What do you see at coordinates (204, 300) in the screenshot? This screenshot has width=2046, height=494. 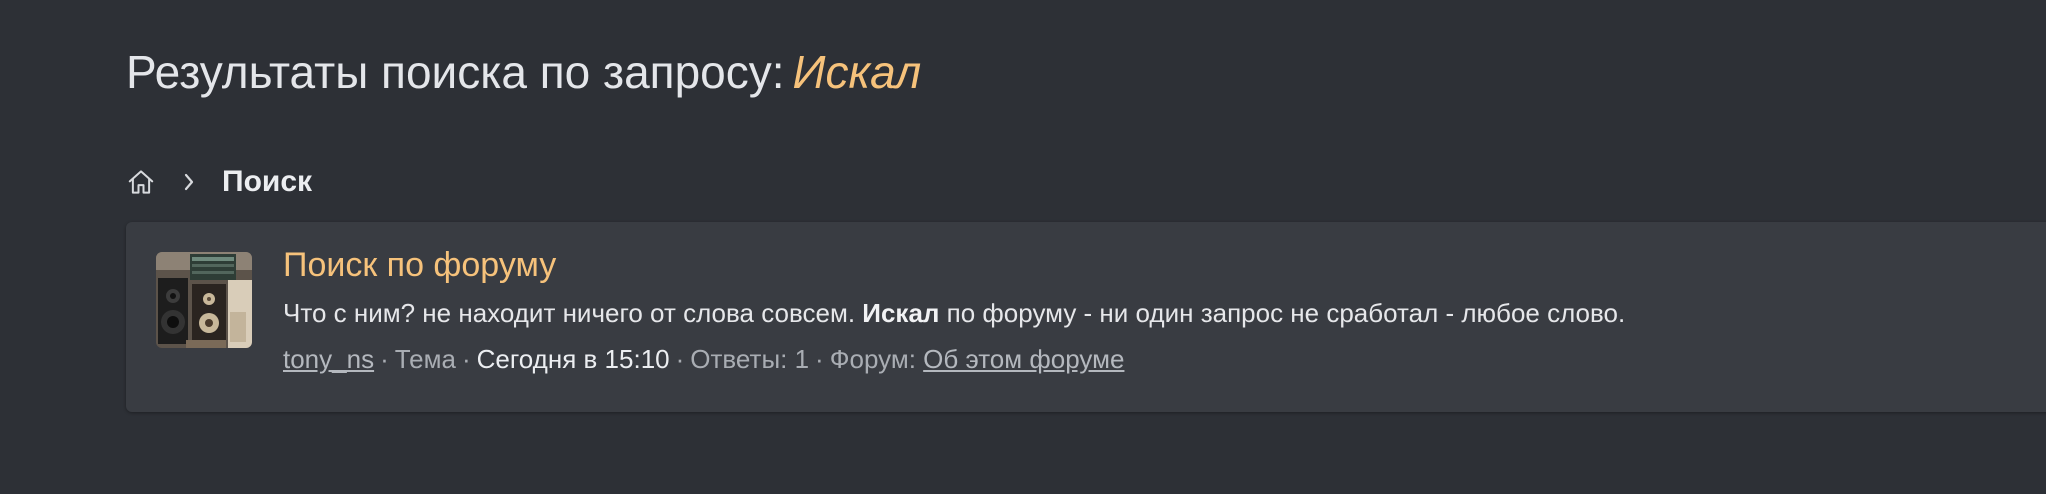 I see `avatar` at bounding box center [204, 300].